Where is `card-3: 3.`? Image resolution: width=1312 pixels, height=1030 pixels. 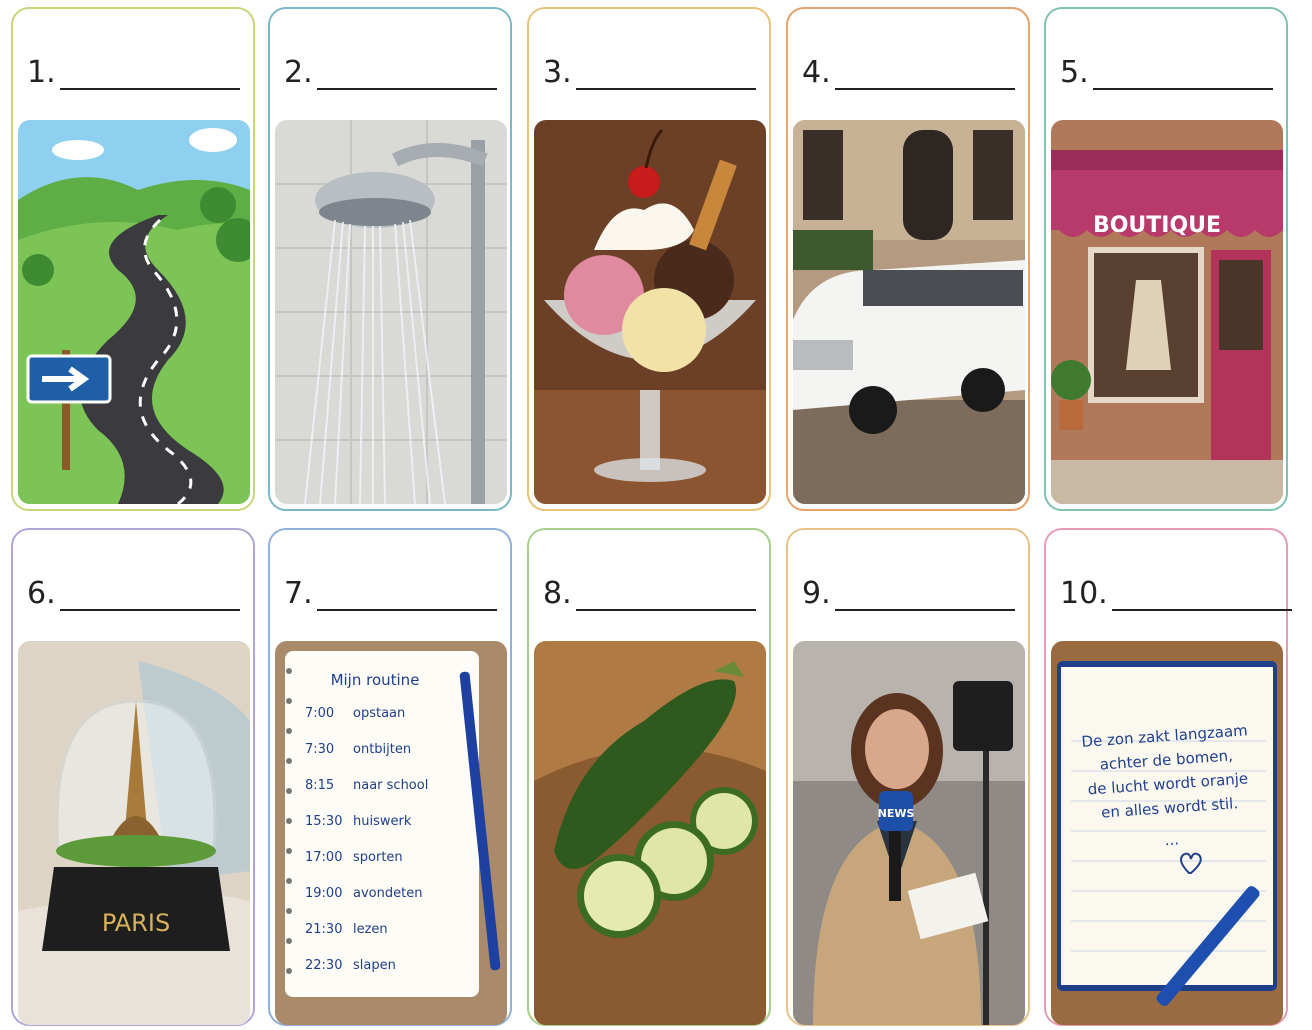
card-3: 3. is located at coordinates (649, 259).